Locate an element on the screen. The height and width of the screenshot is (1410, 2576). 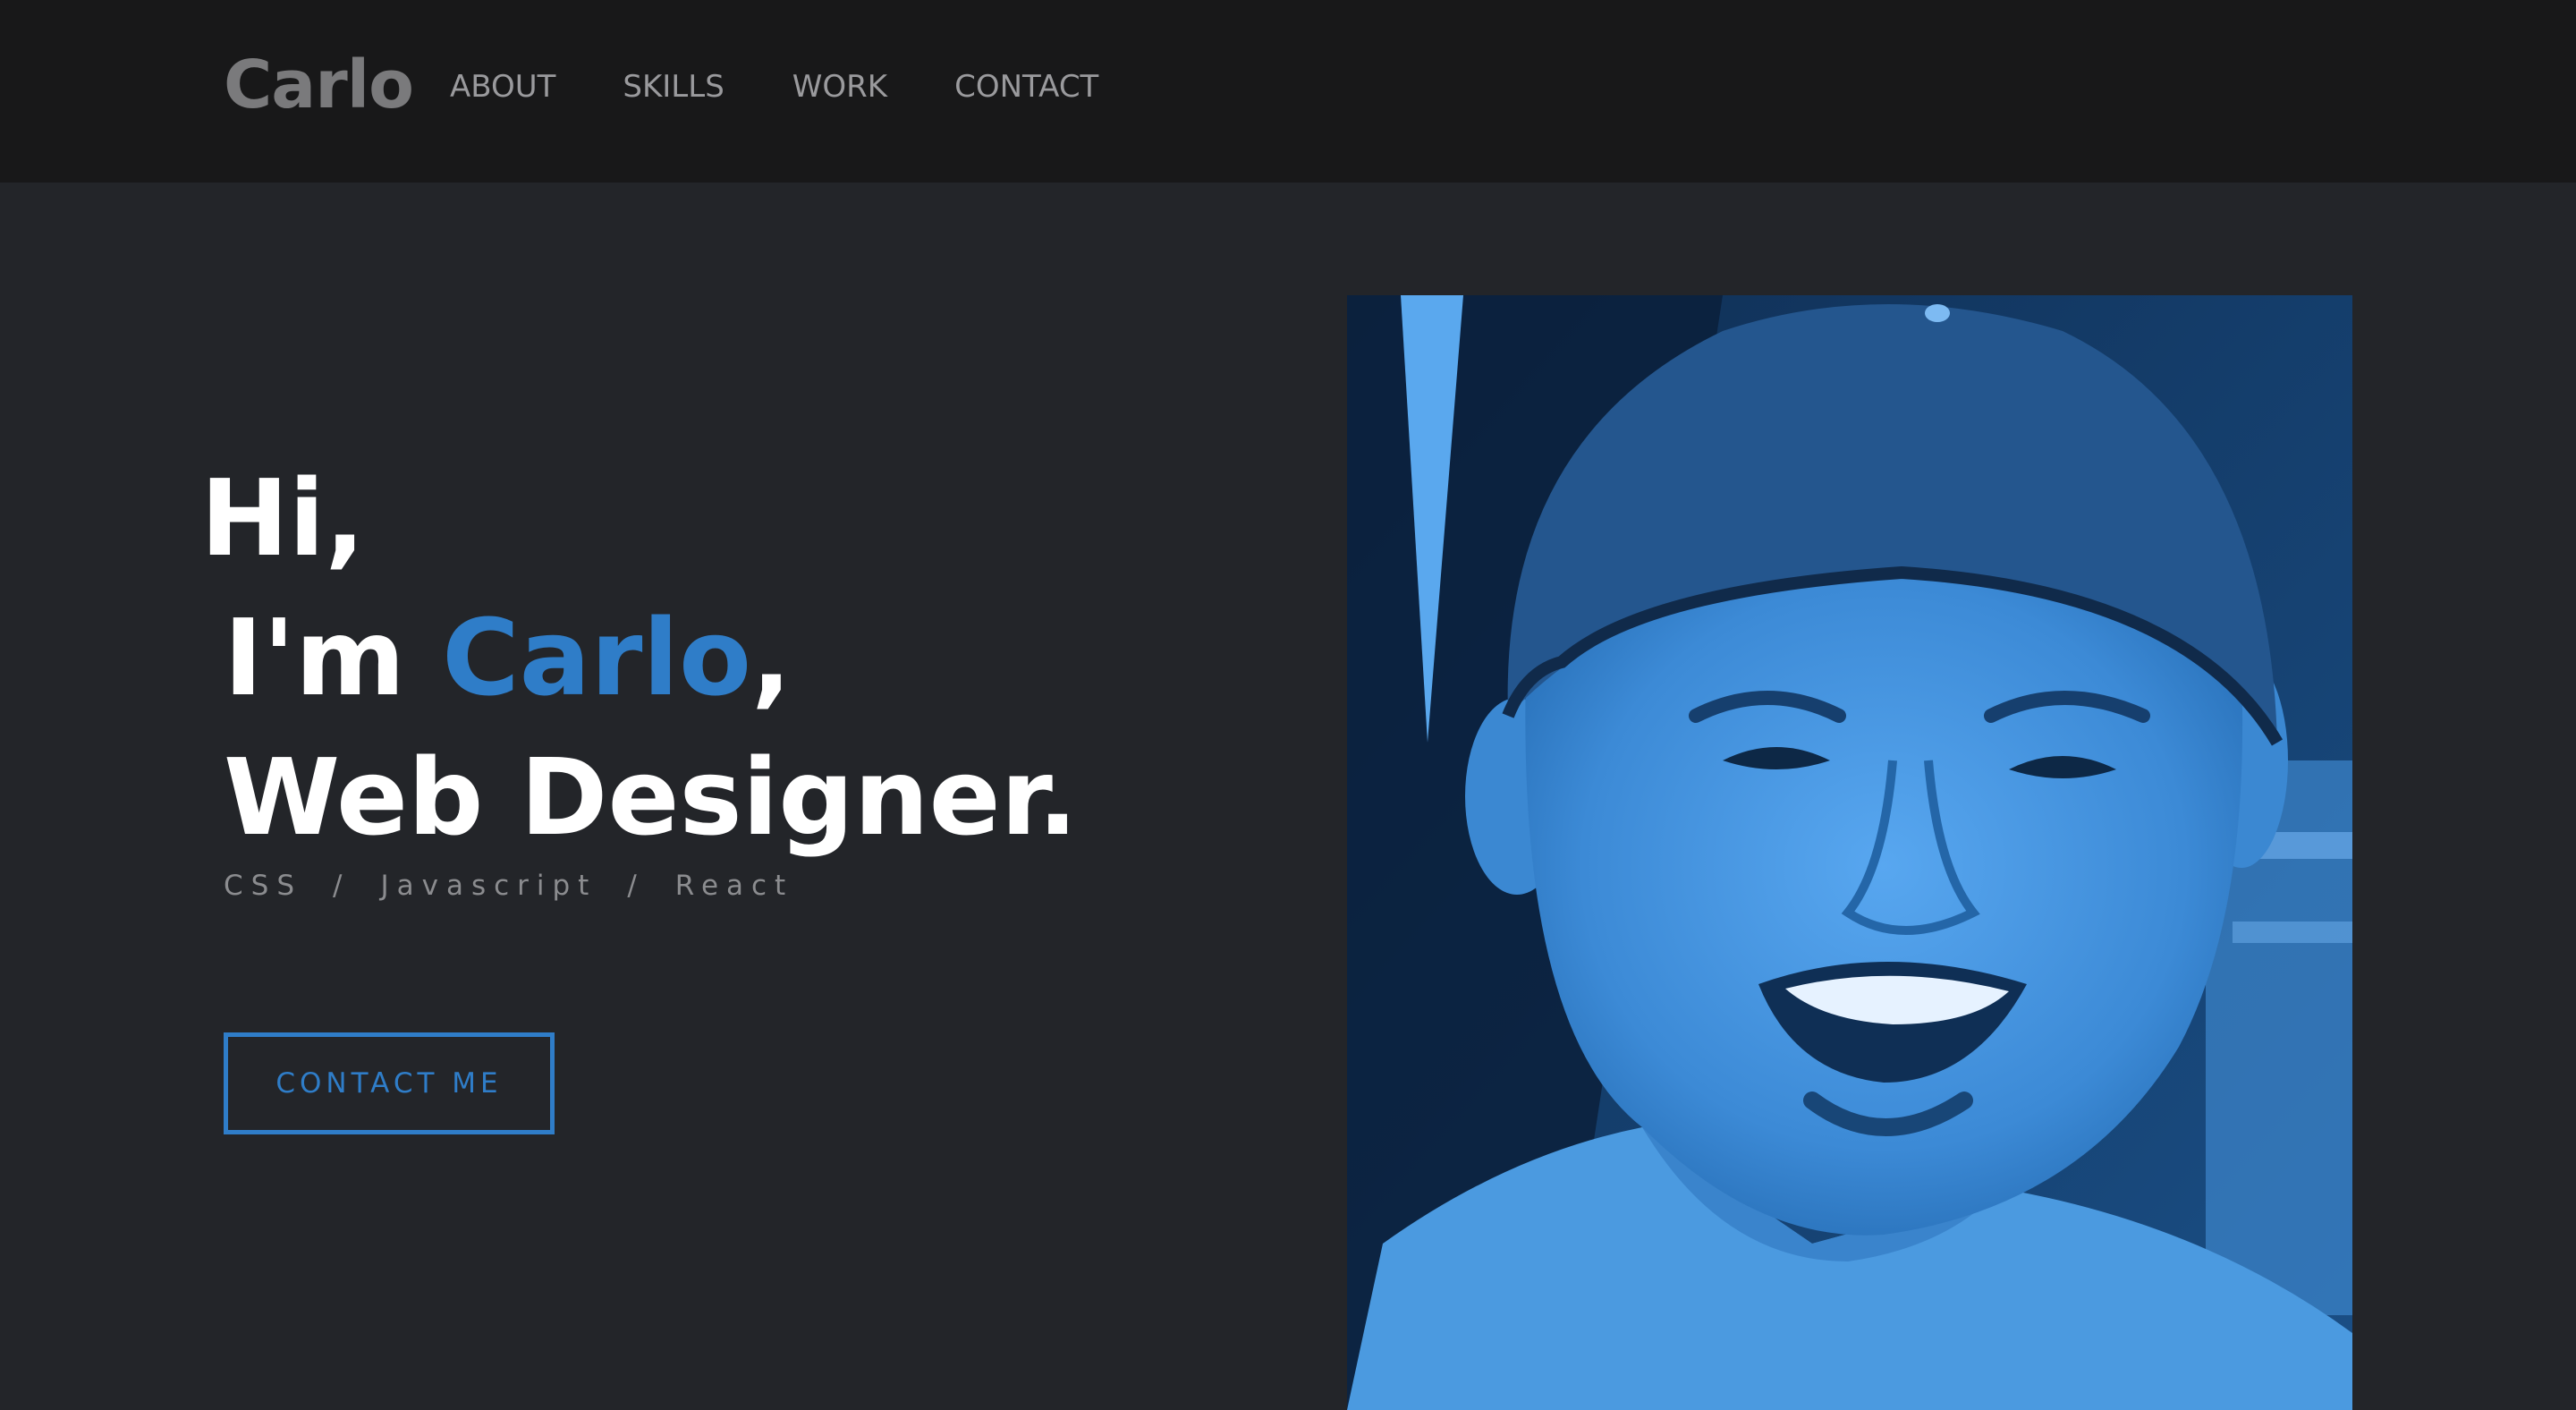
hero-intro-prefix: I'm is located at coordinates (333, 657).